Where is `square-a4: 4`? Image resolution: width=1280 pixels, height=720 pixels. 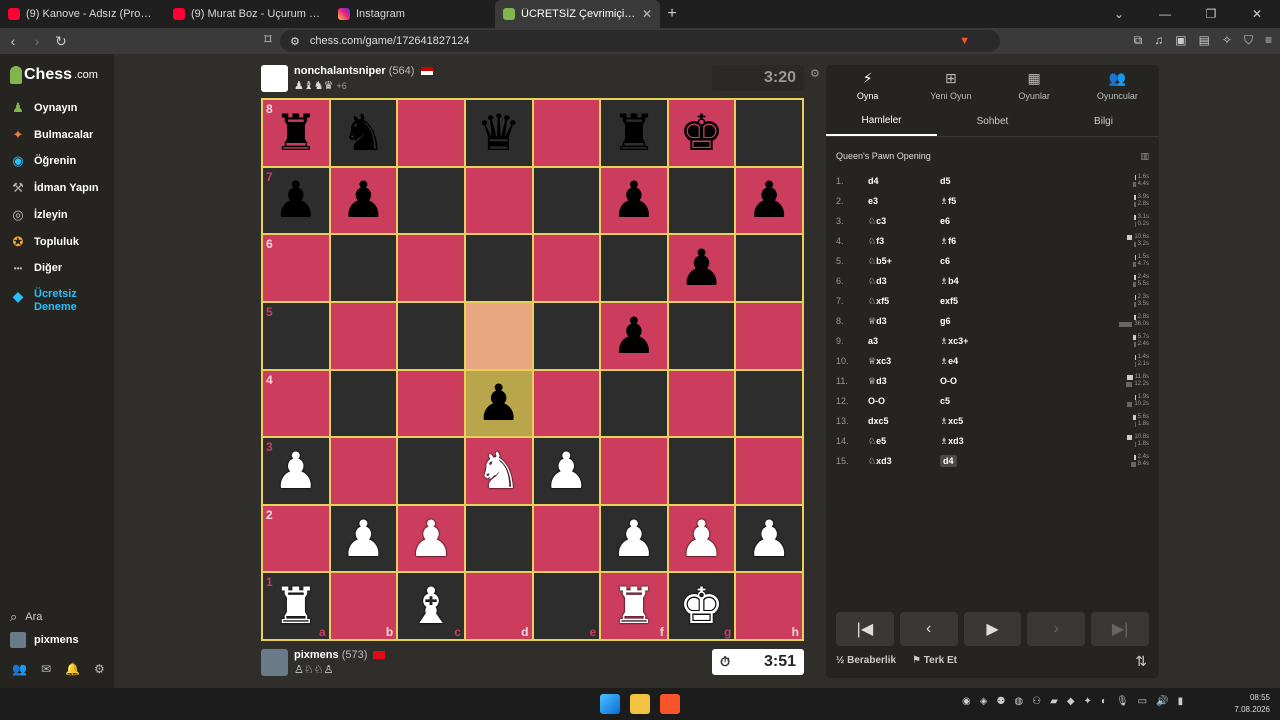 square-a4: 4 is located at coordinates (296, 403).